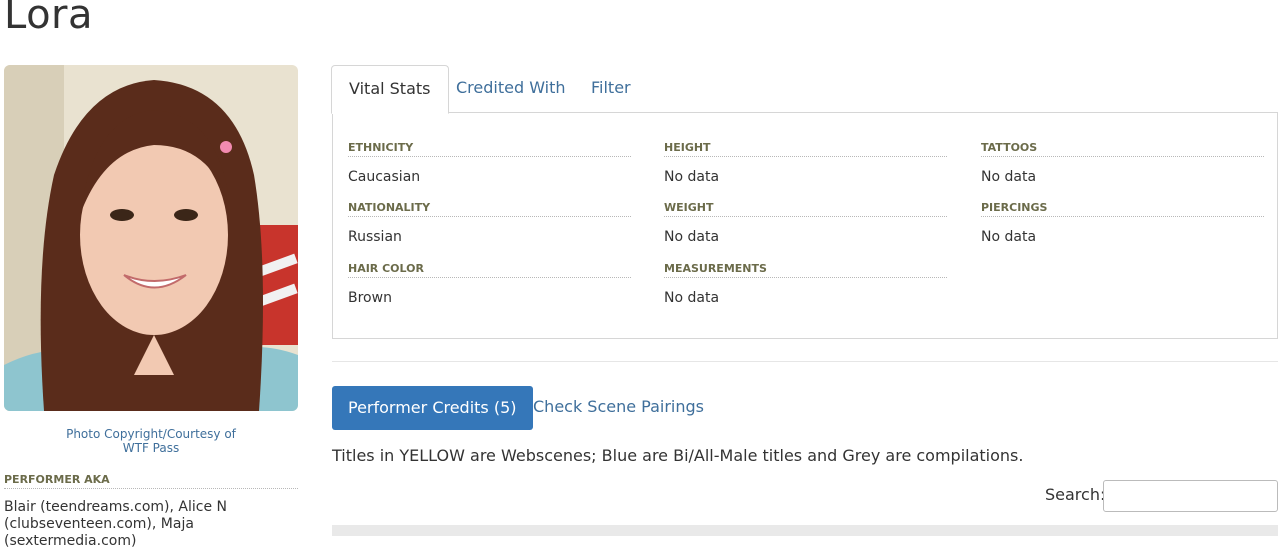 The height and width of the screenshot is (550, 1280). I want to click on photo-image, so click(151, 238).